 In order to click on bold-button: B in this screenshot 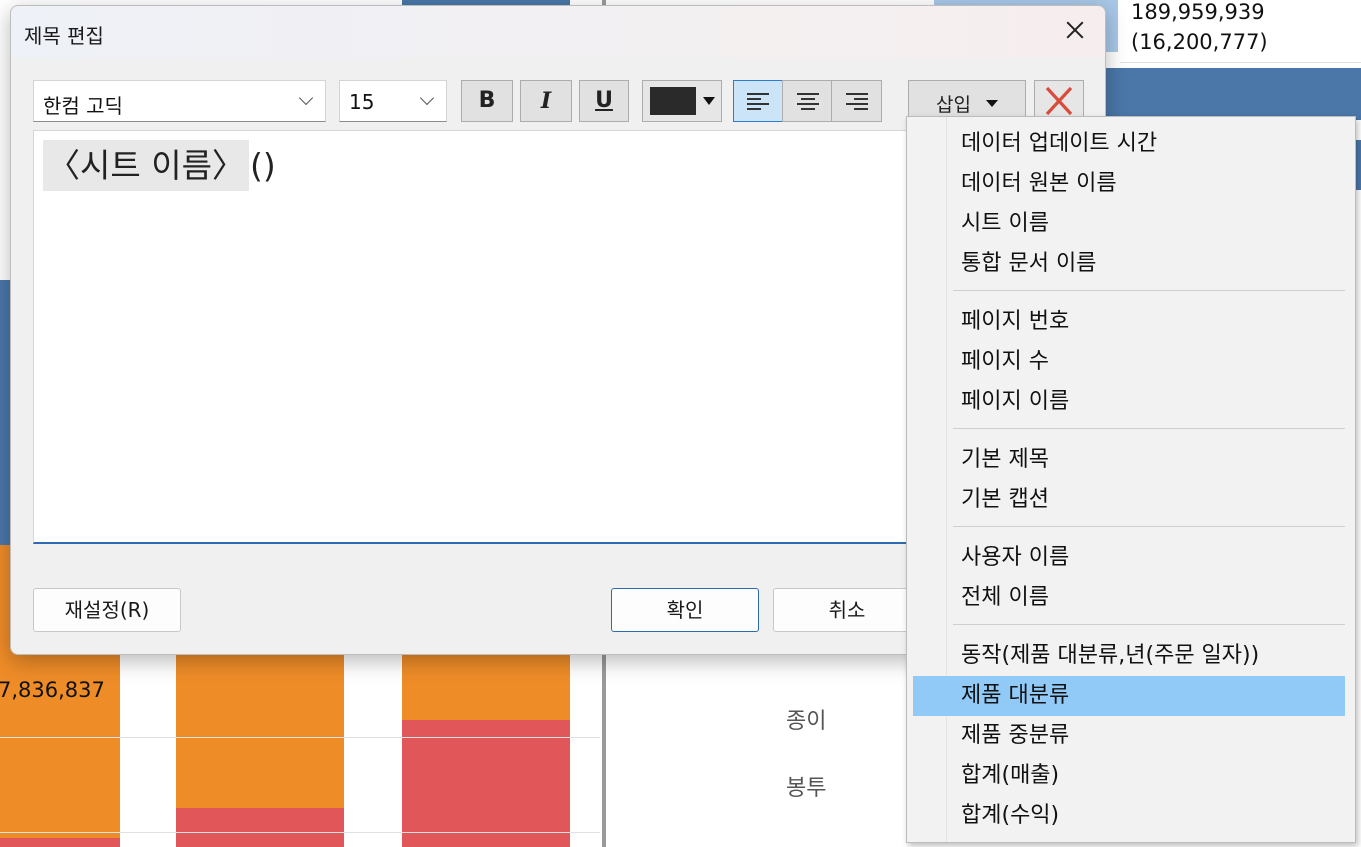, I will do `click(487, 101)`.